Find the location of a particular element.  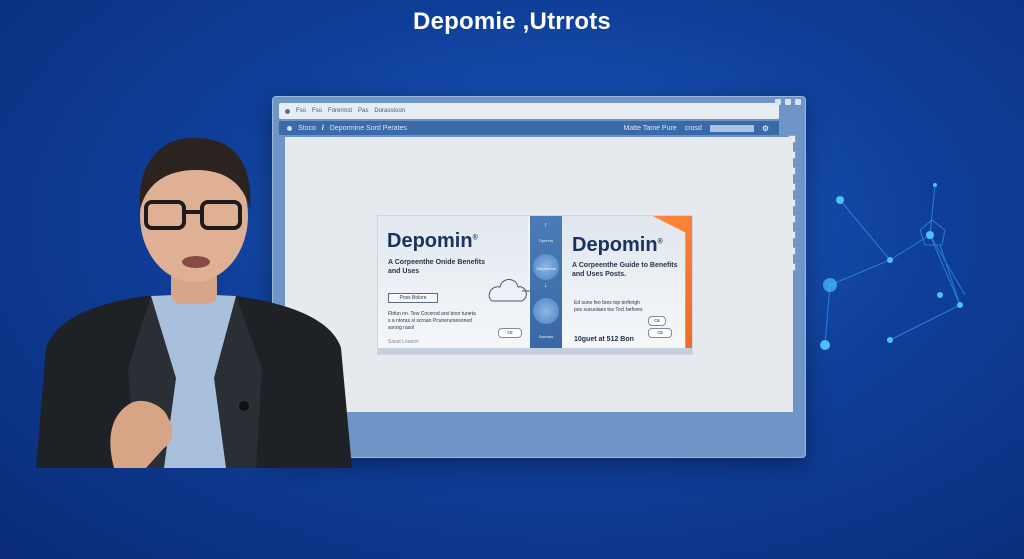

window-controls is located at coordinates (788, 102).